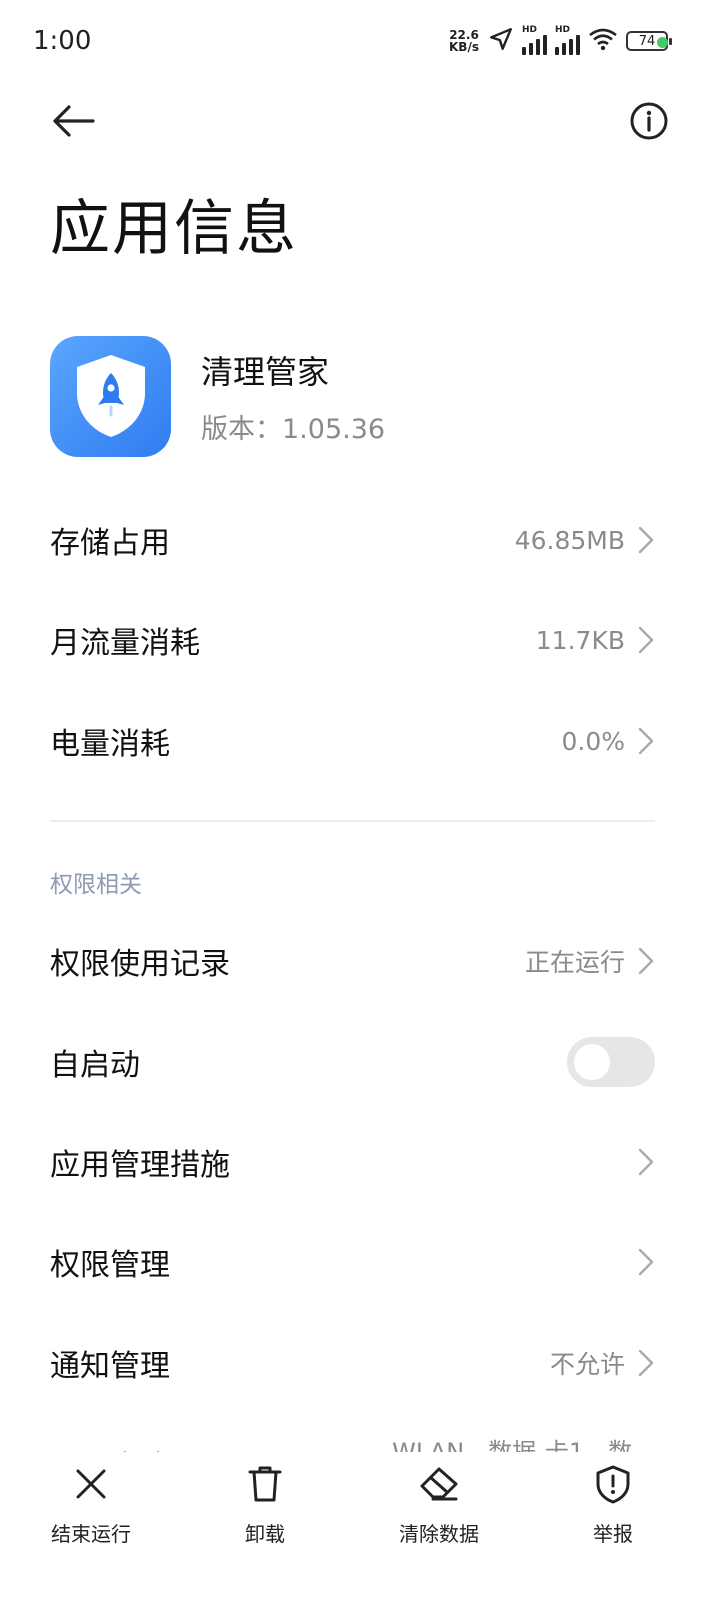  What do you see at coordinates (140, 1165) in the screenshot?
I see `app-management-label: 应用管理措施` at bounding box center [140, 1165].